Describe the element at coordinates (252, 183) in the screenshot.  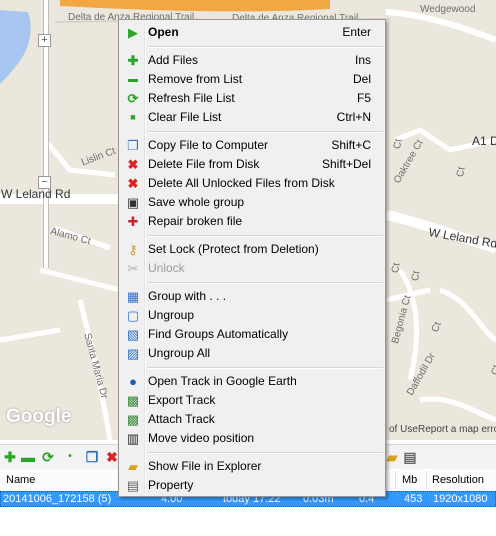
I see `menu-item-delete-all-unlocked: ✖ Delete All Unlocked Files from Disk` at that location.